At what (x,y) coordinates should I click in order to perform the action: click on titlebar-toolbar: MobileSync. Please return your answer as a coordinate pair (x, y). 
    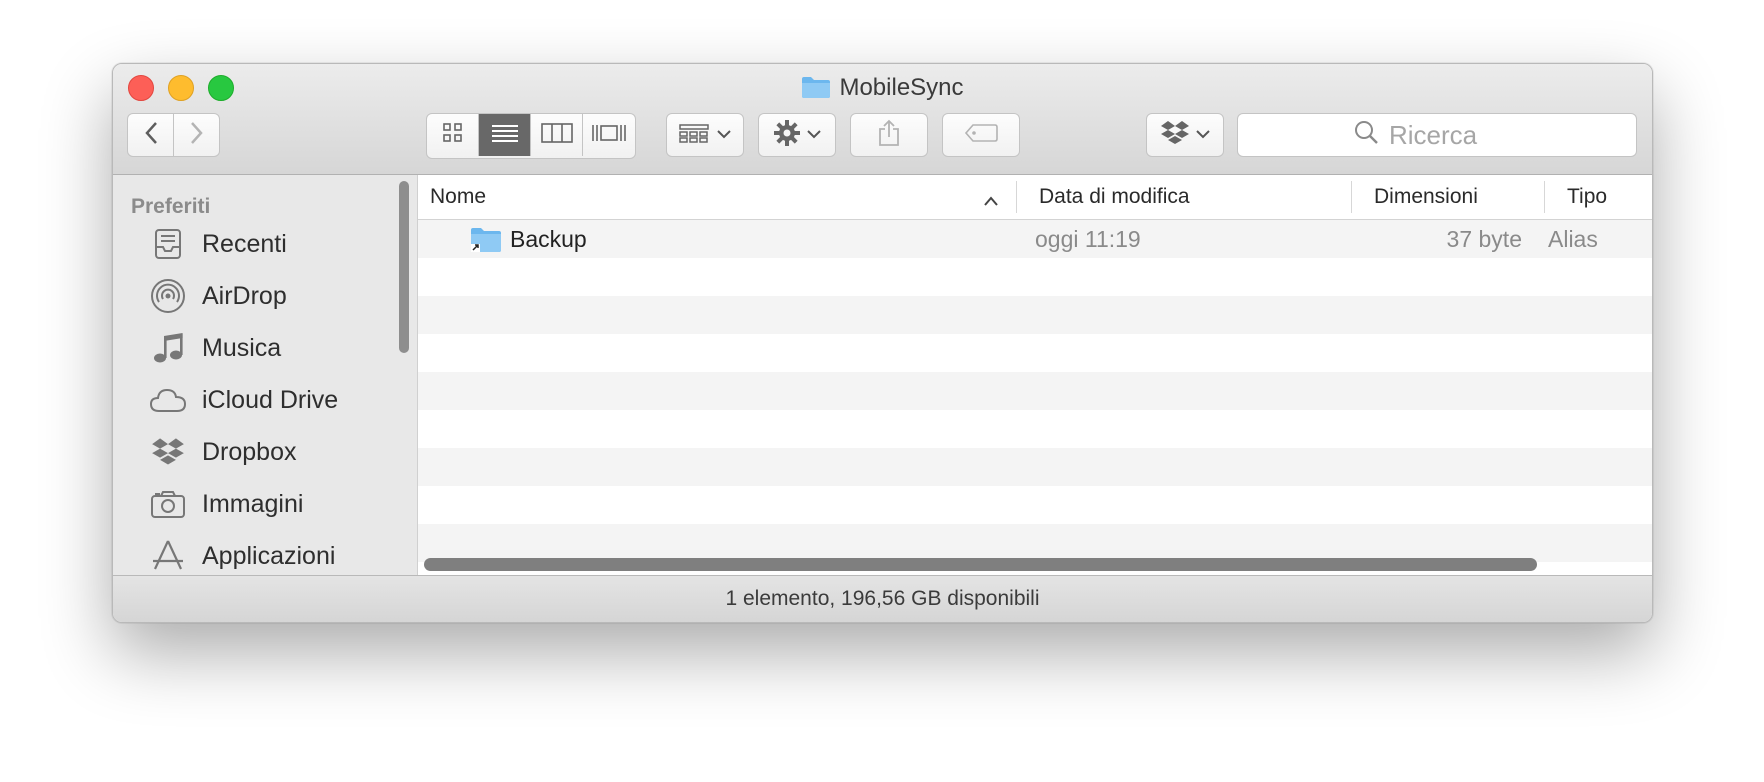
    Looking at the image, I should click on (882, 119).